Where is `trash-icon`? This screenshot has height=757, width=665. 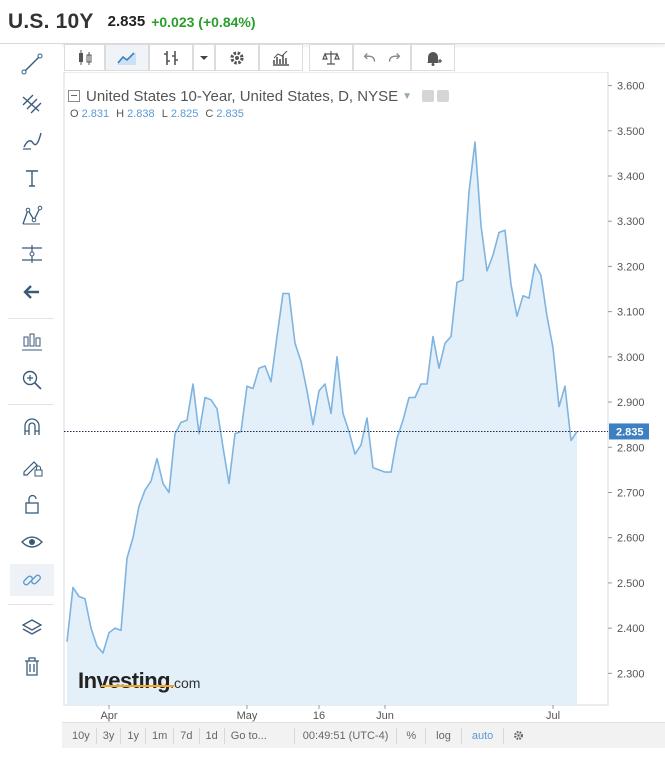
trash-icon is located at coordinates (32, 666).